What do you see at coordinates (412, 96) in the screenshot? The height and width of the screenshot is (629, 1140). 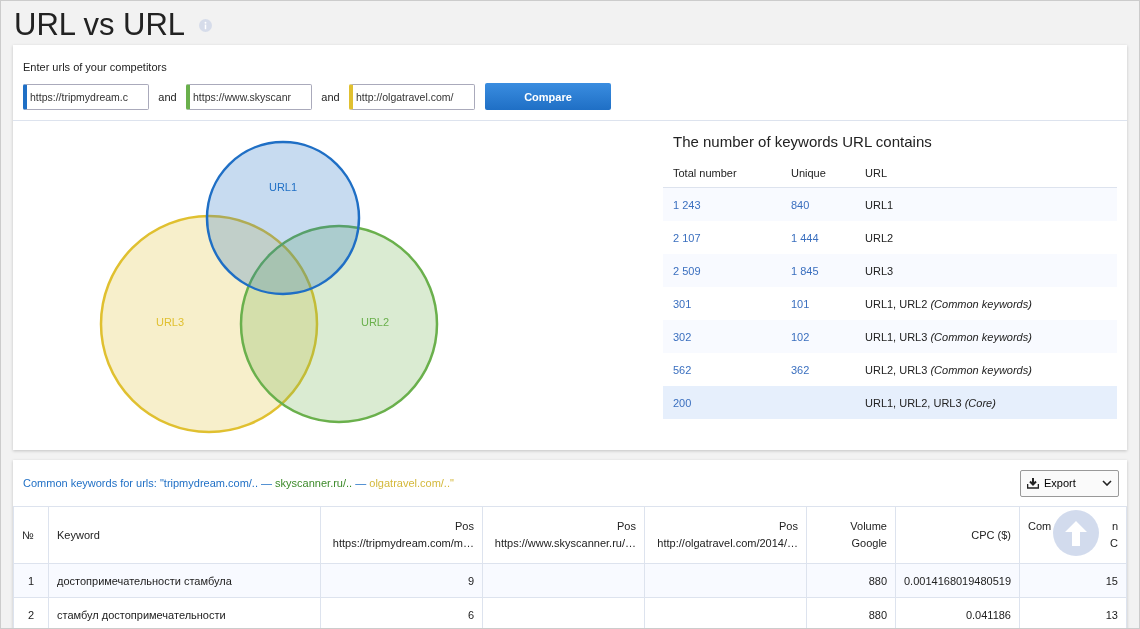 I see `url-input: http://olgatravel.com/` at bounding box center [412, 96].